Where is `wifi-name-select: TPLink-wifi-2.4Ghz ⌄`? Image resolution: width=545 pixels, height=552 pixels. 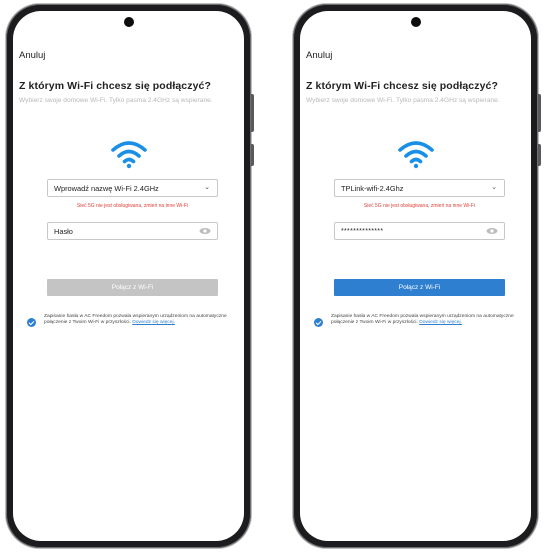 wifi-name-select: TPLink-wifi-2.4Ghz ⌄ is located at coordinates (419, 188).